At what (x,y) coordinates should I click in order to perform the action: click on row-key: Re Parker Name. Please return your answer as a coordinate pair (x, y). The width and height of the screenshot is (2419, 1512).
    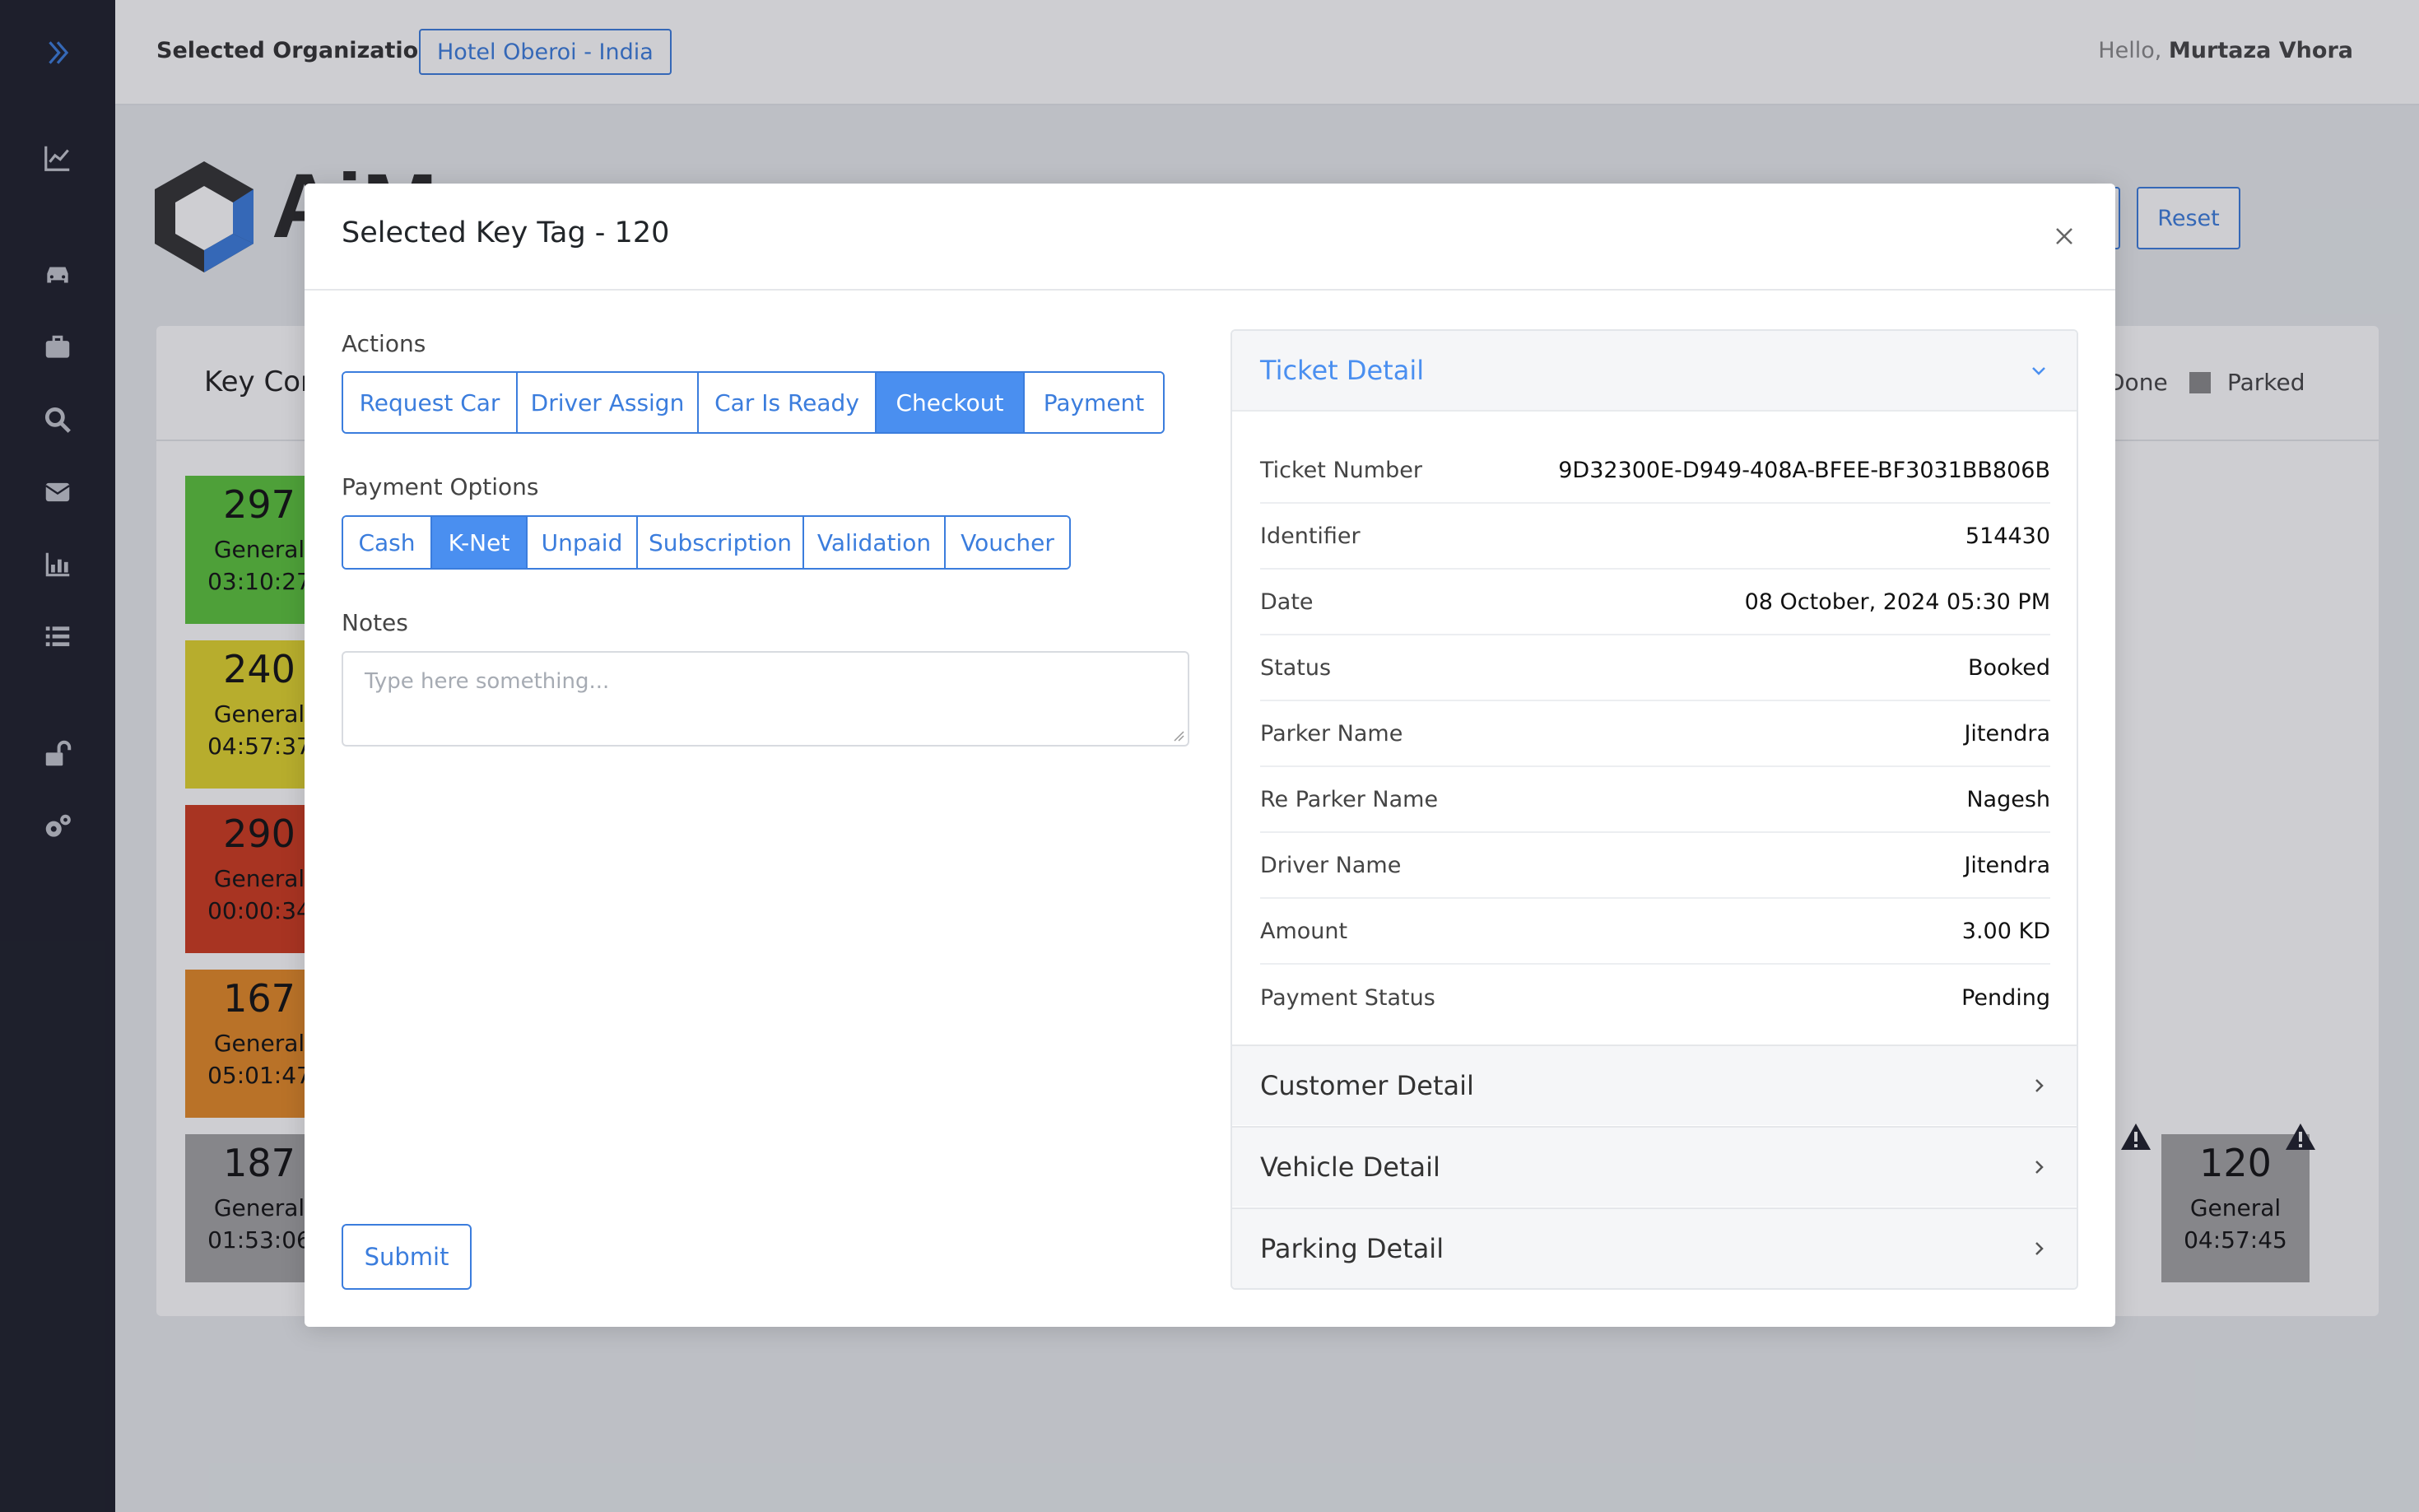
    Looking at the image, I should click on (1349, 799).